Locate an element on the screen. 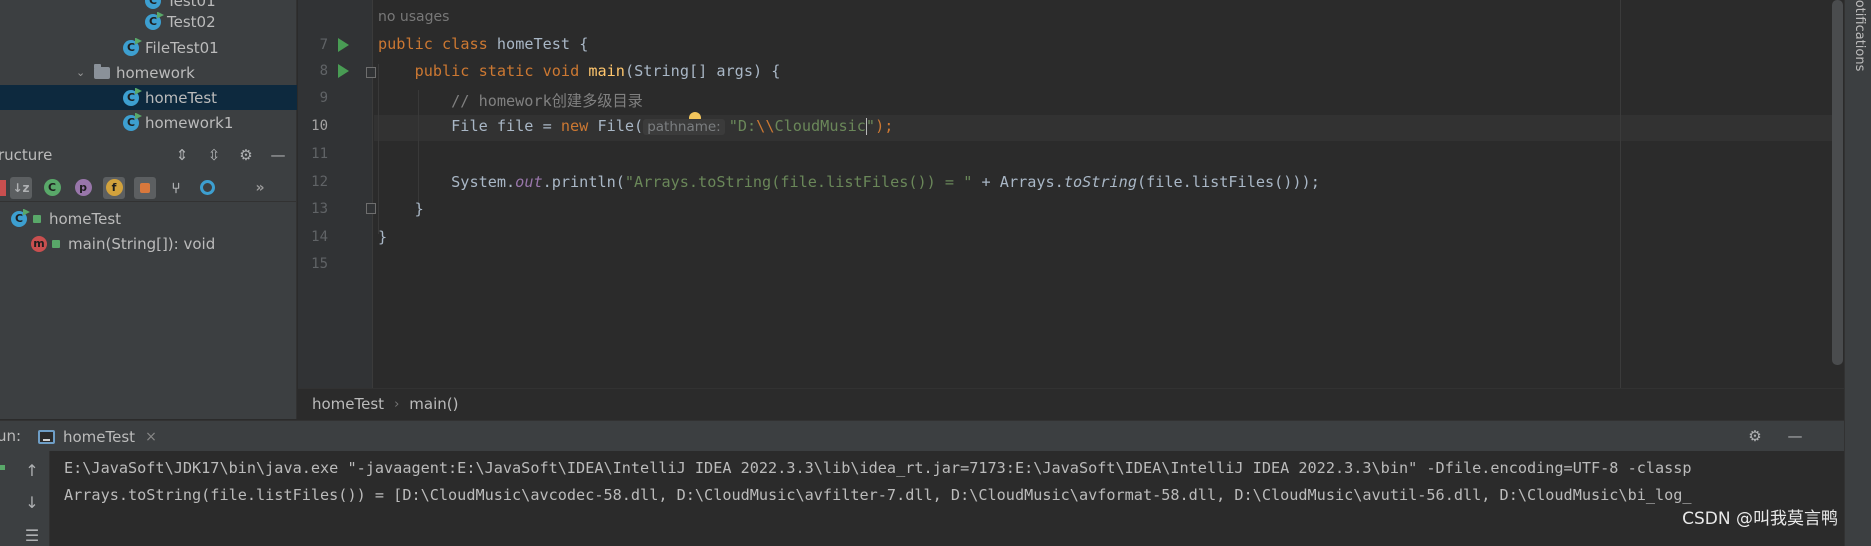  more-chevron-icon: » is located at coordinates (260, 188).